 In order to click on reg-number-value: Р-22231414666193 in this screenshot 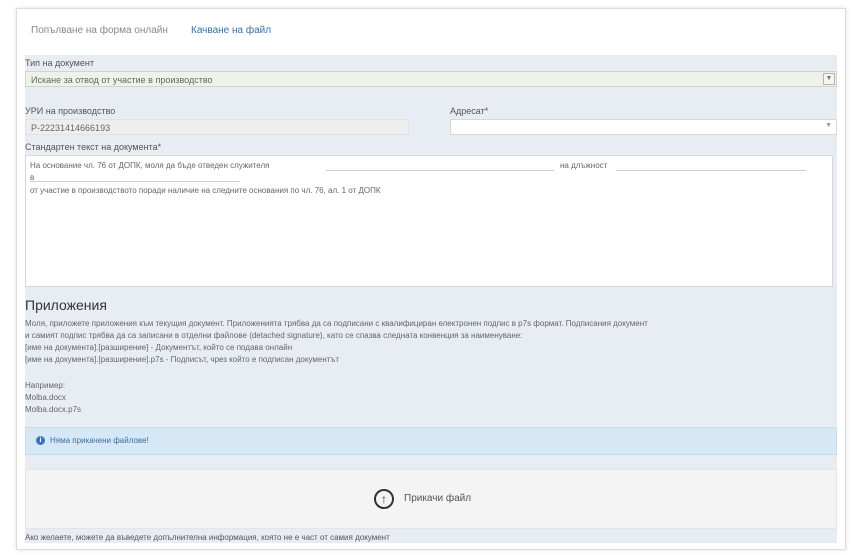, I will do `click(71, 128)`.